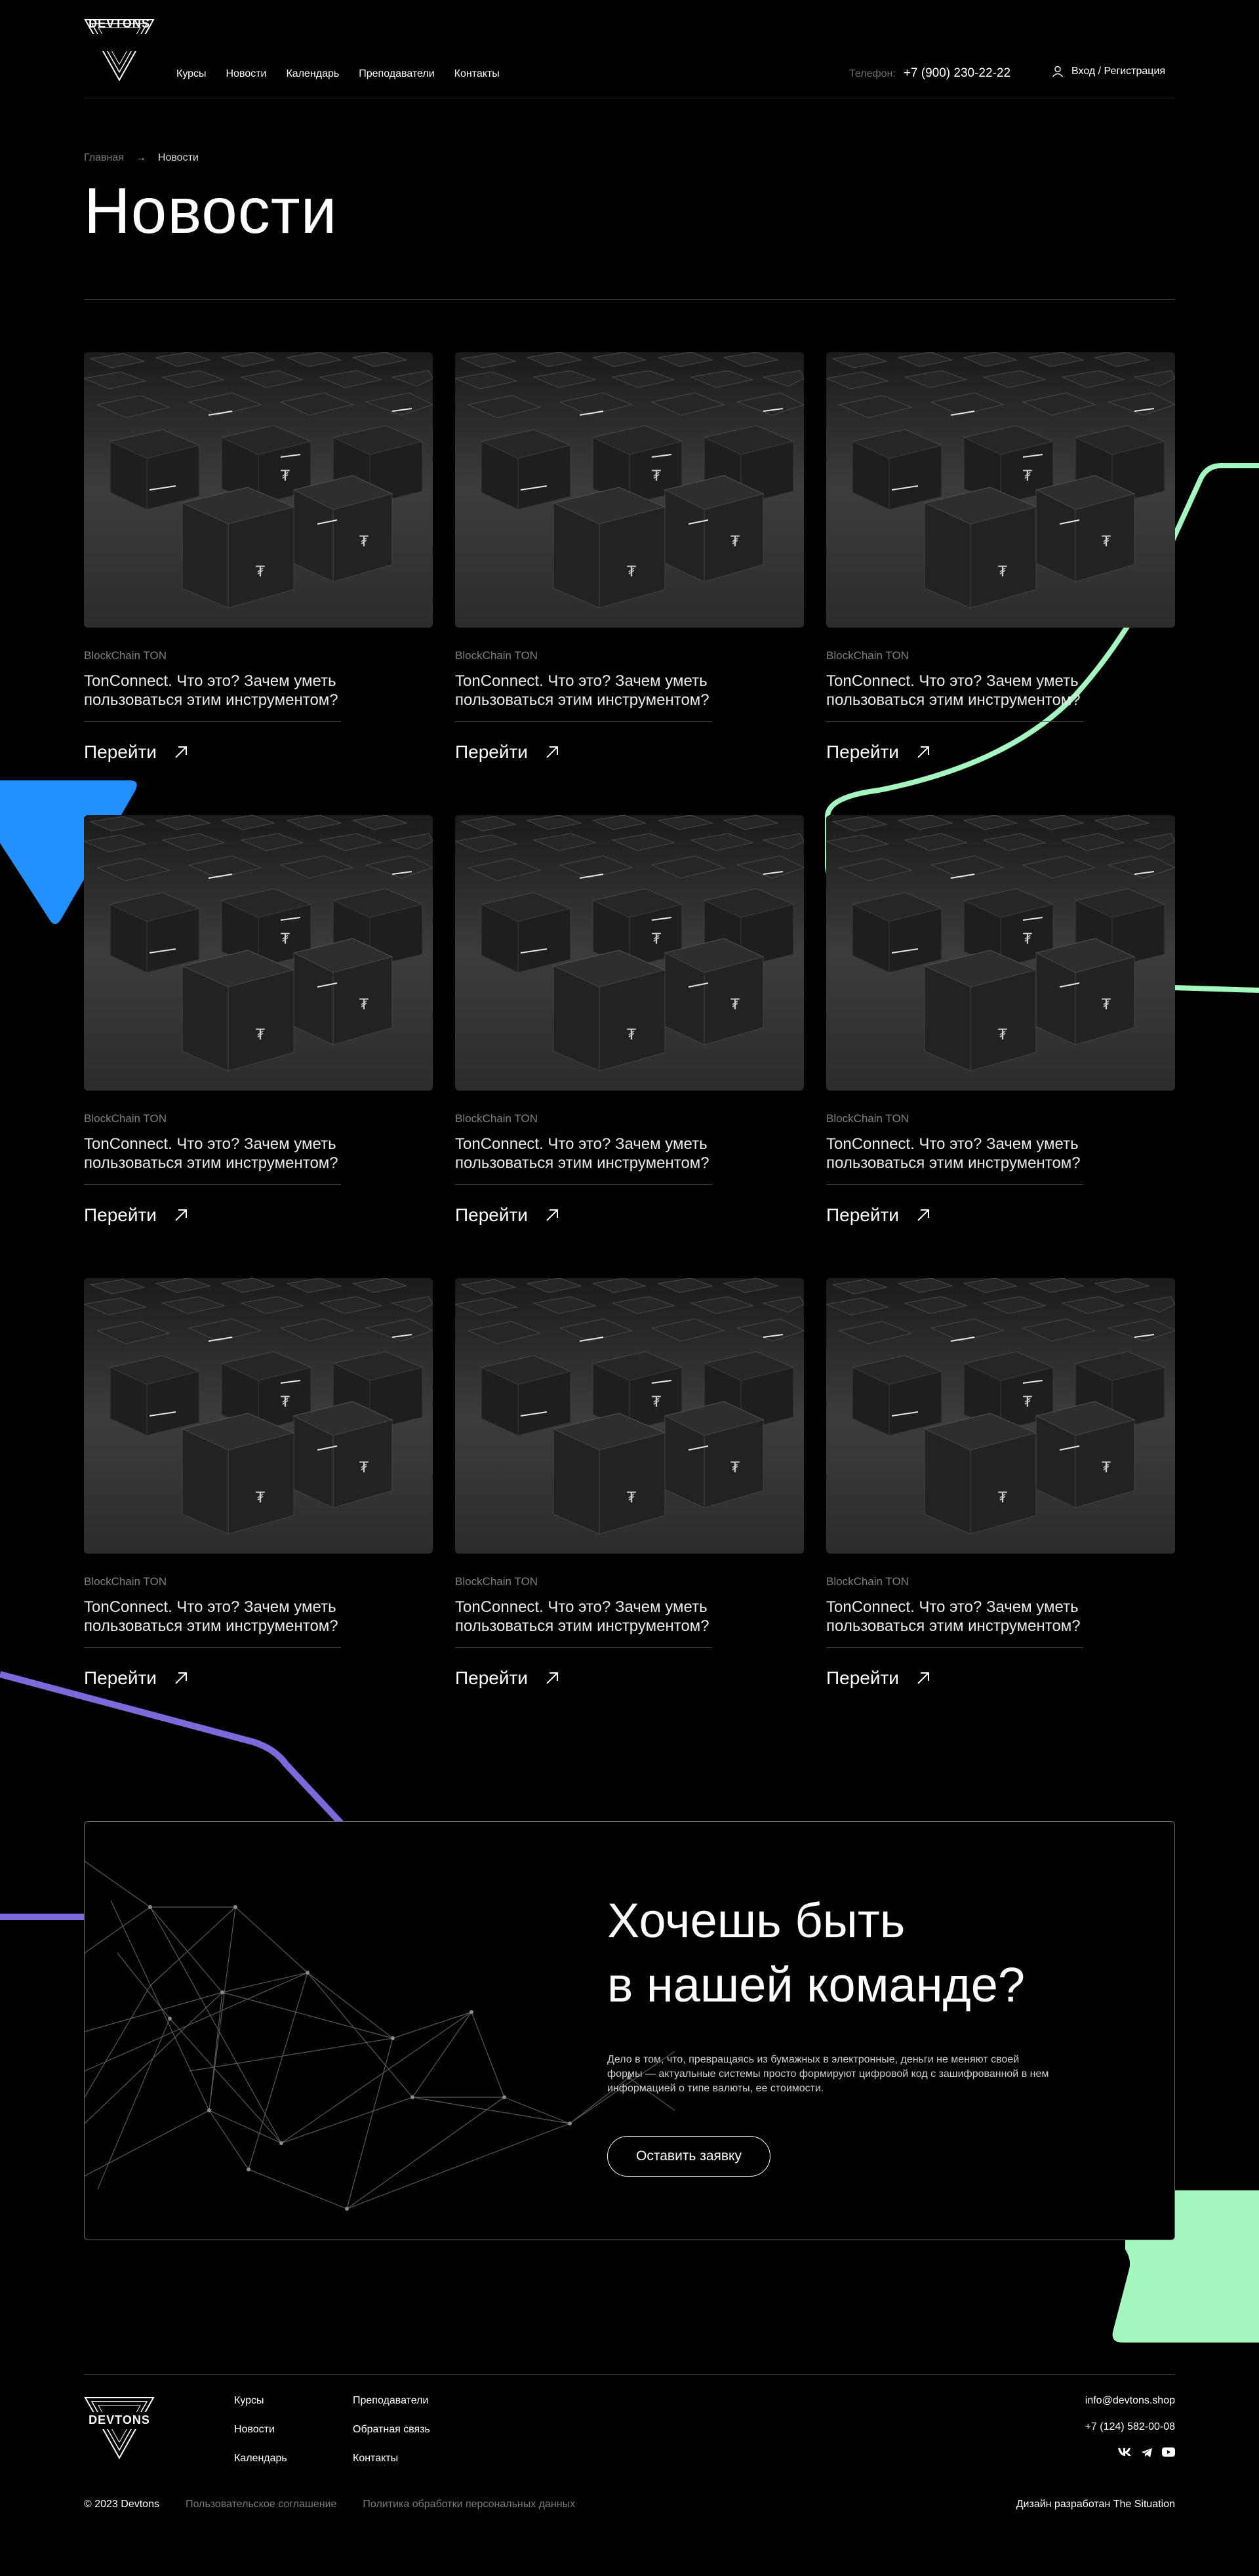 The height and width of the screenshot is (2576, 1259). Describe the element at coordinates (1124, 2452) in the screenshot. I see `vk-icon` at that location.